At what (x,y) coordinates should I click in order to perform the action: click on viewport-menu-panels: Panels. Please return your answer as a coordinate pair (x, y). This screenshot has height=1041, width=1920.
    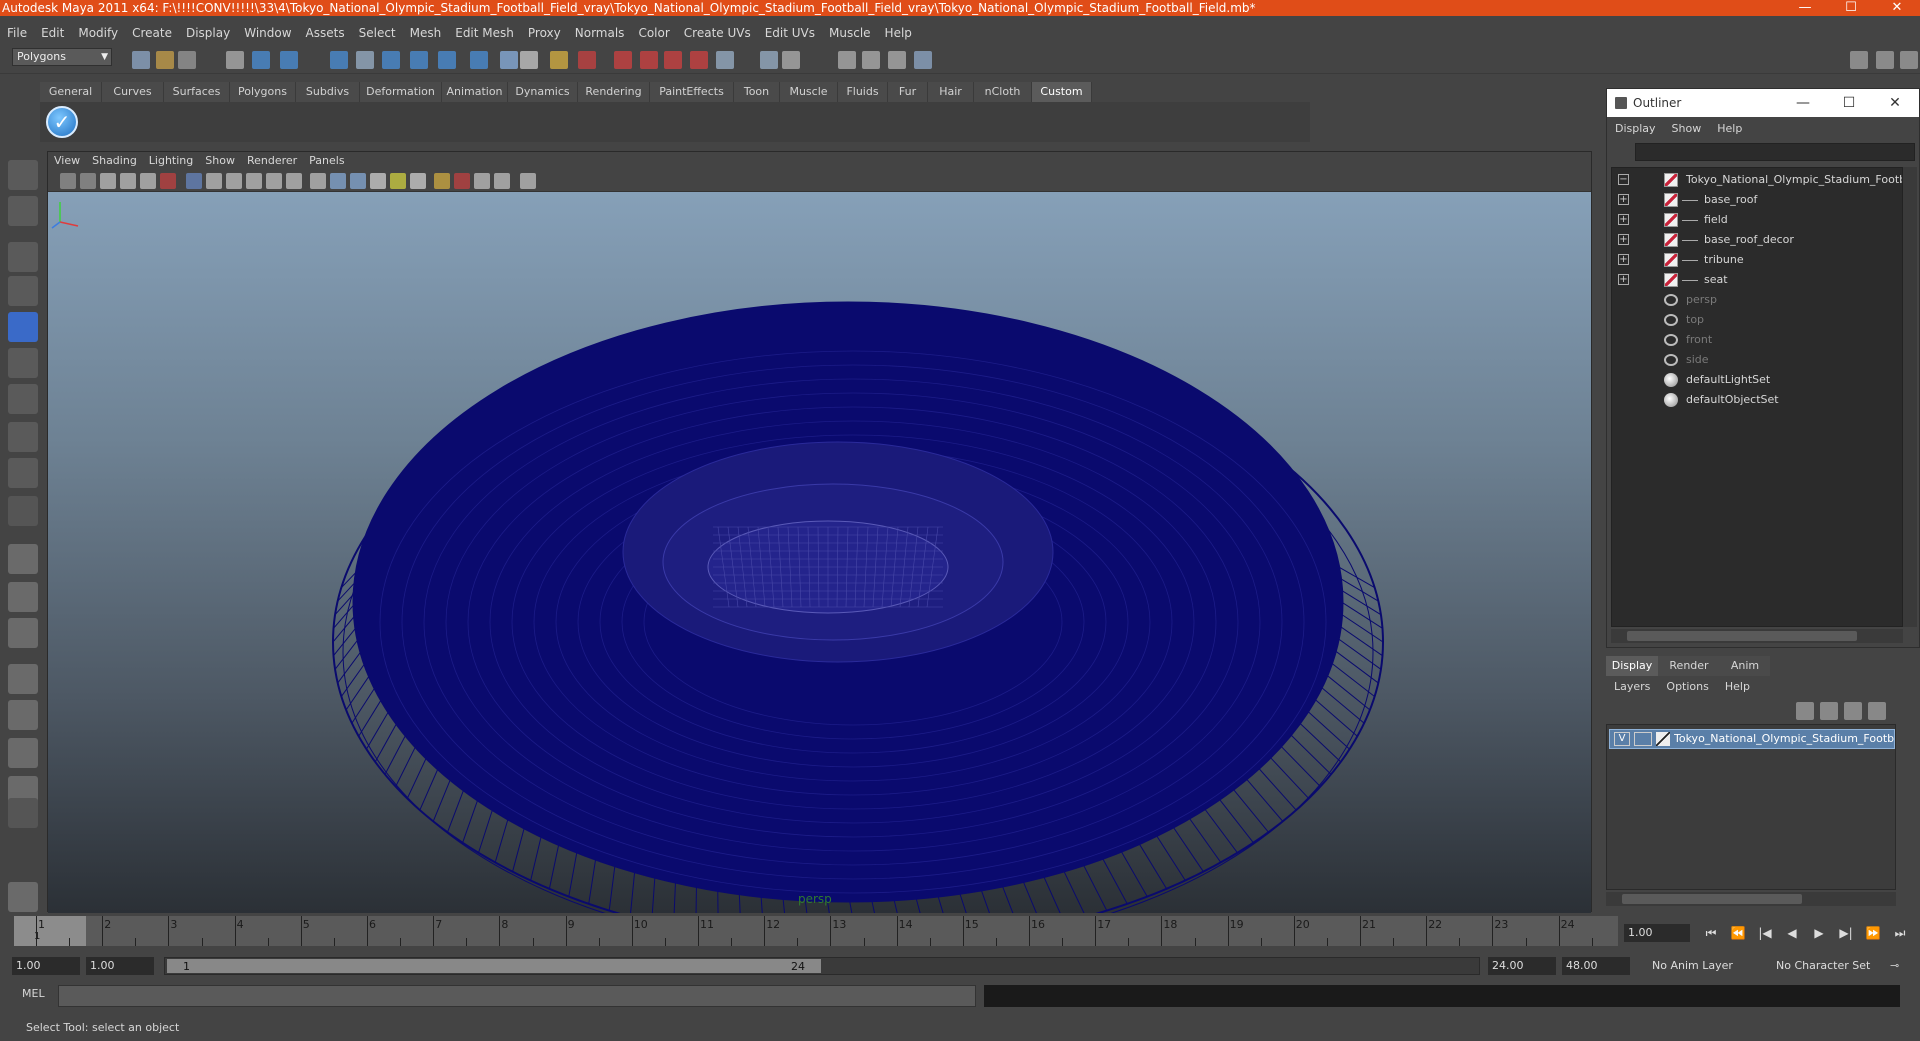
    Looking at the image, I should click on (326, 161).